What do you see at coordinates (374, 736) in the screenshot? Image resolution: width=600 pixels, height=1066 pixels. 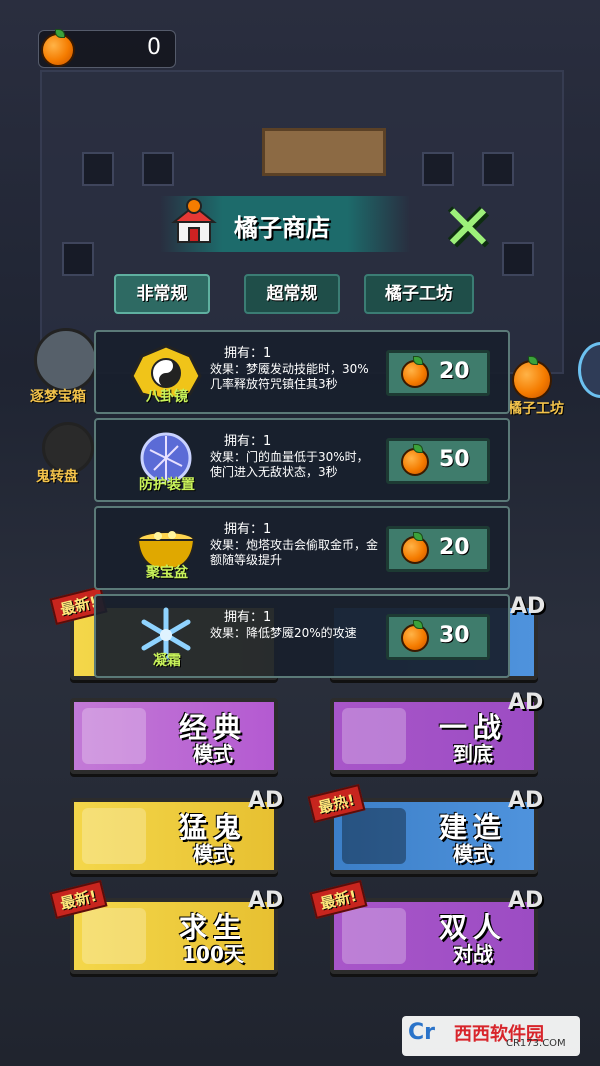 I see `jiangshi-figure-icon` at bounding box center [374, 736].